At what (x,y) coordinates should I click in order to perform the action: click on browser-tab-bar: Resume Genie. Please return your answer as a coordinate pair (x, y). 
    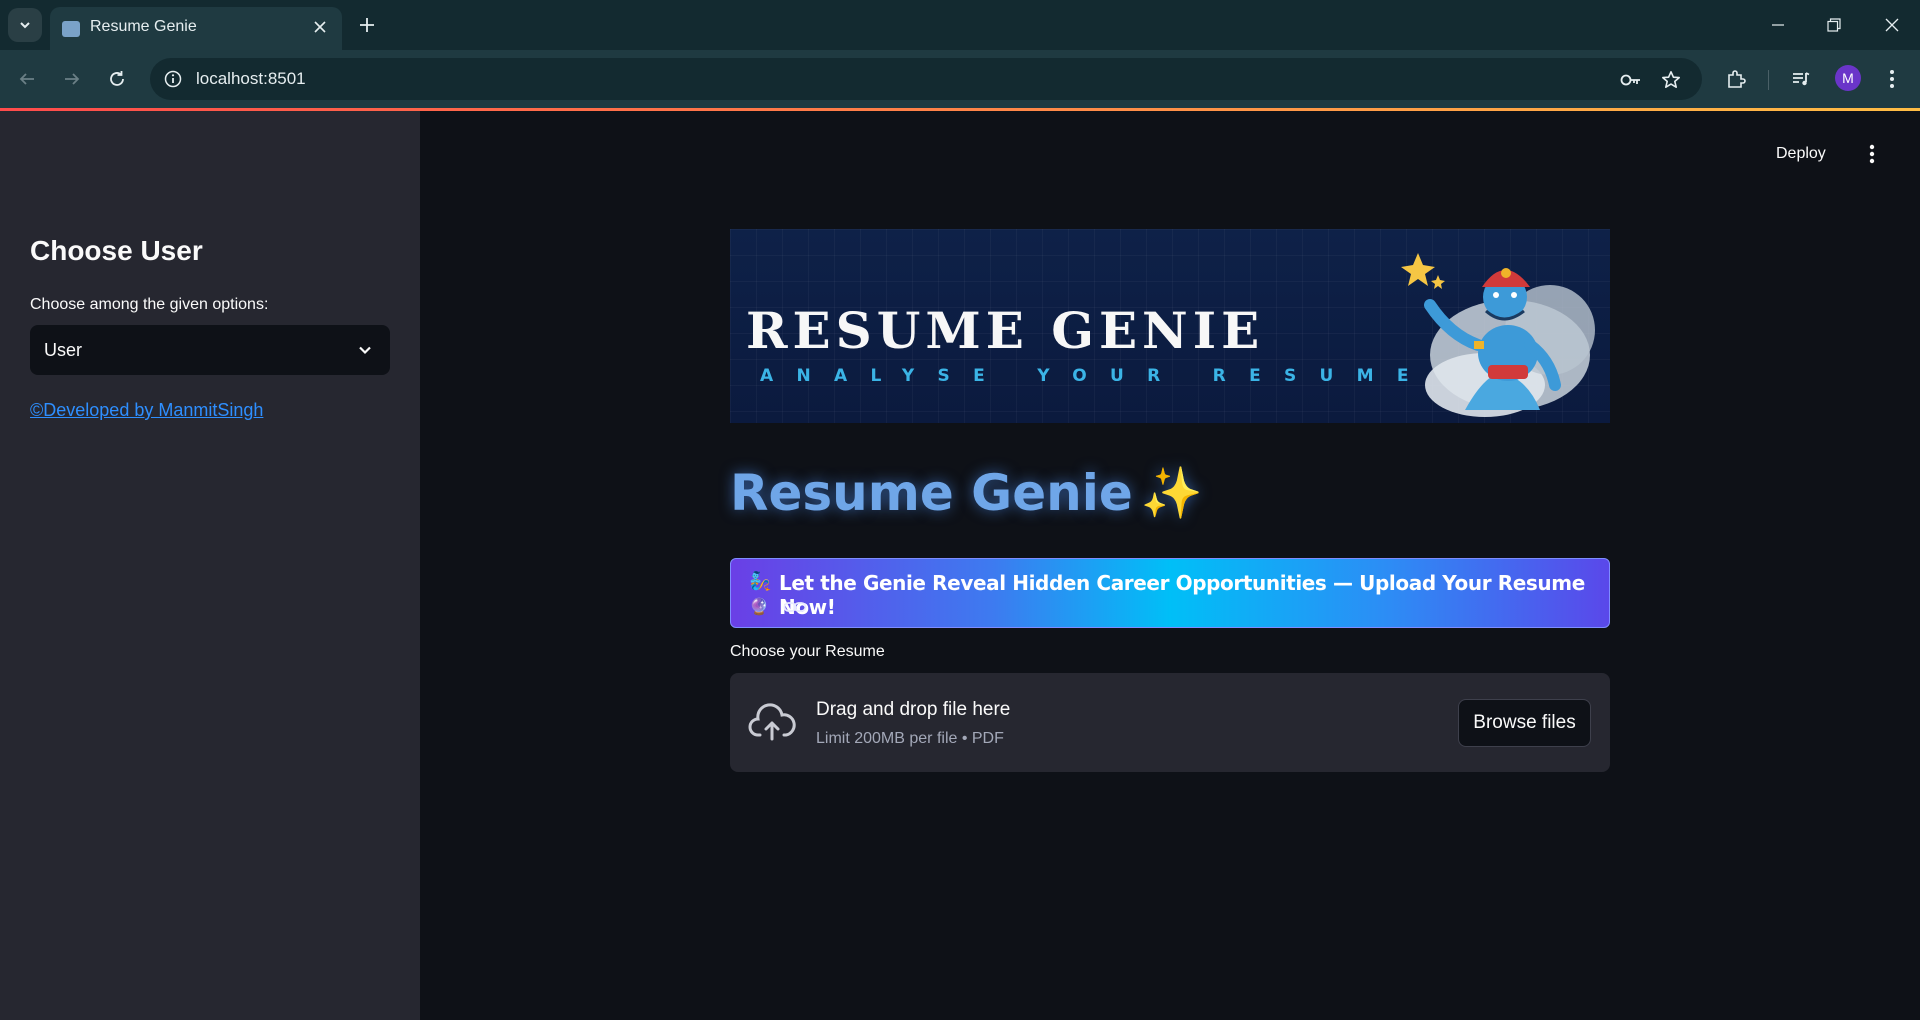
    Looking at the image, I should click on (960, 25).